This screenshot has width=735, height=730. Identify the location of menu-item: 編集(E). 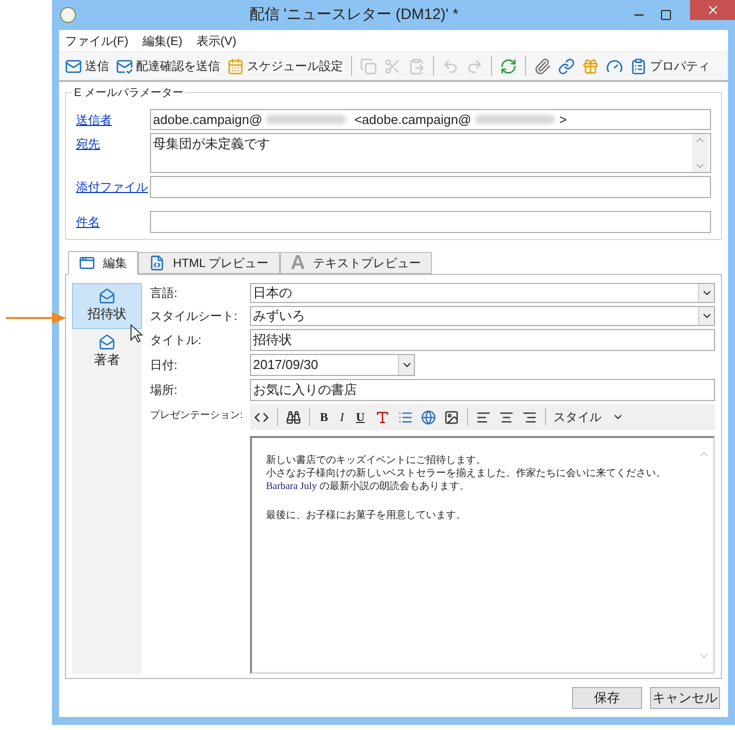
(162, 41).